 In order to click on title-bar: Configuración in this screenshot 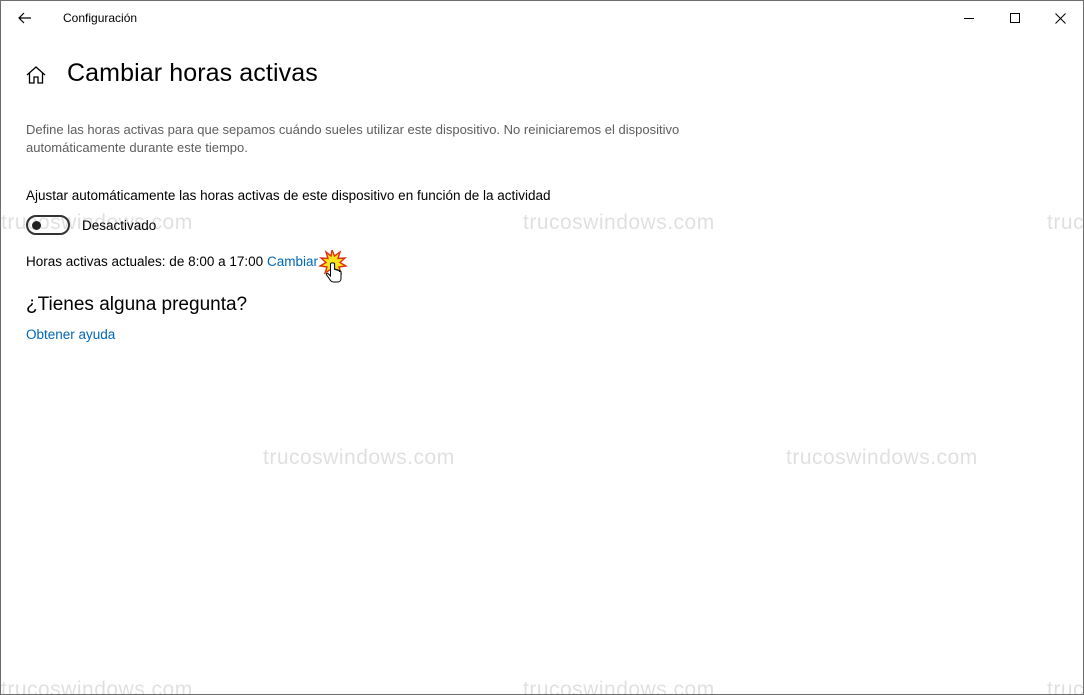, I will do `click(542, 18)`.